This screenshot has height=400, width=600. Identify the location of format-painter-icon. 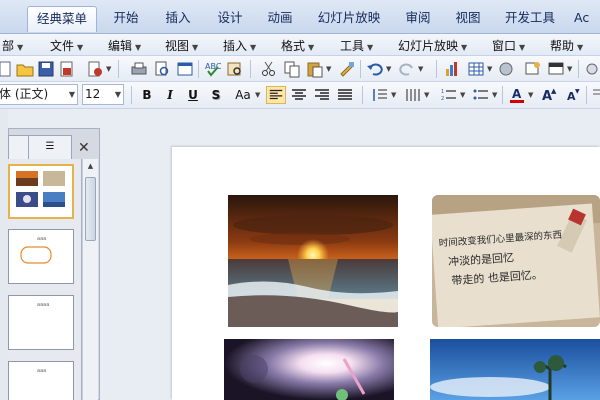
(347, 69).